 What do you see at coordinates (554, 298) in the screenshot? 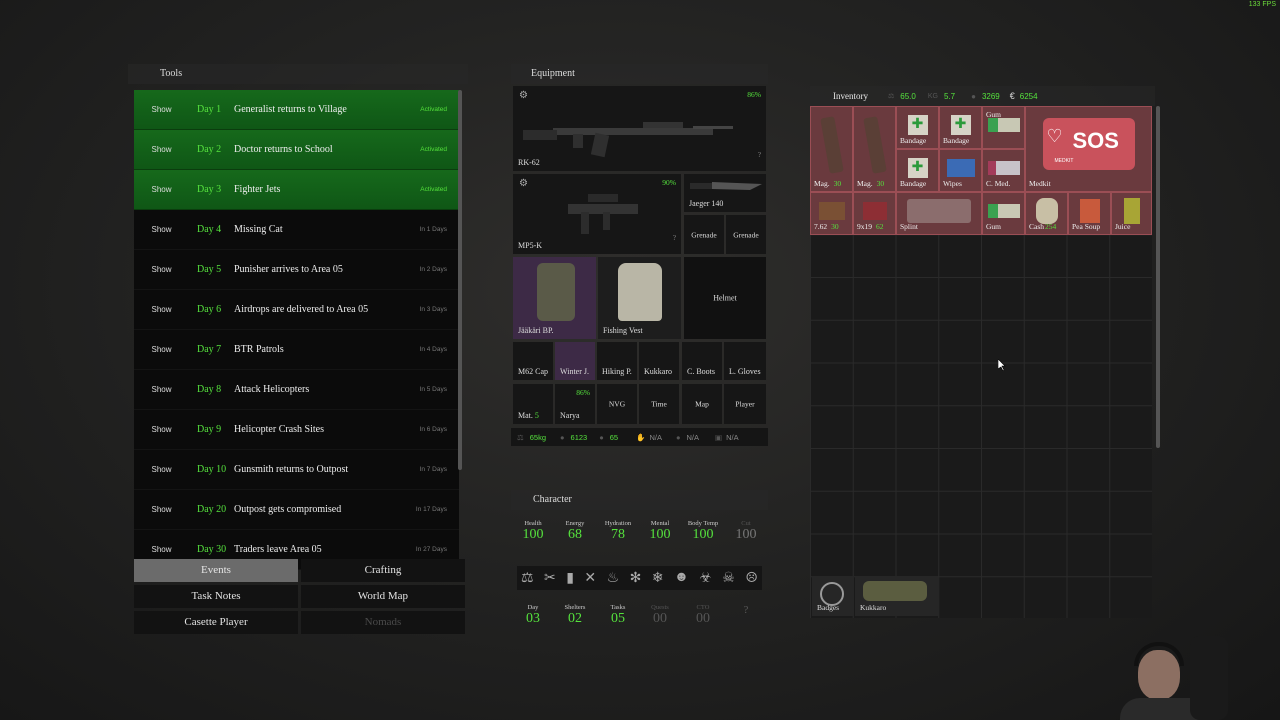
I see `backpack-slot: Jääkäri BP.` at bounding box center [554, 298].